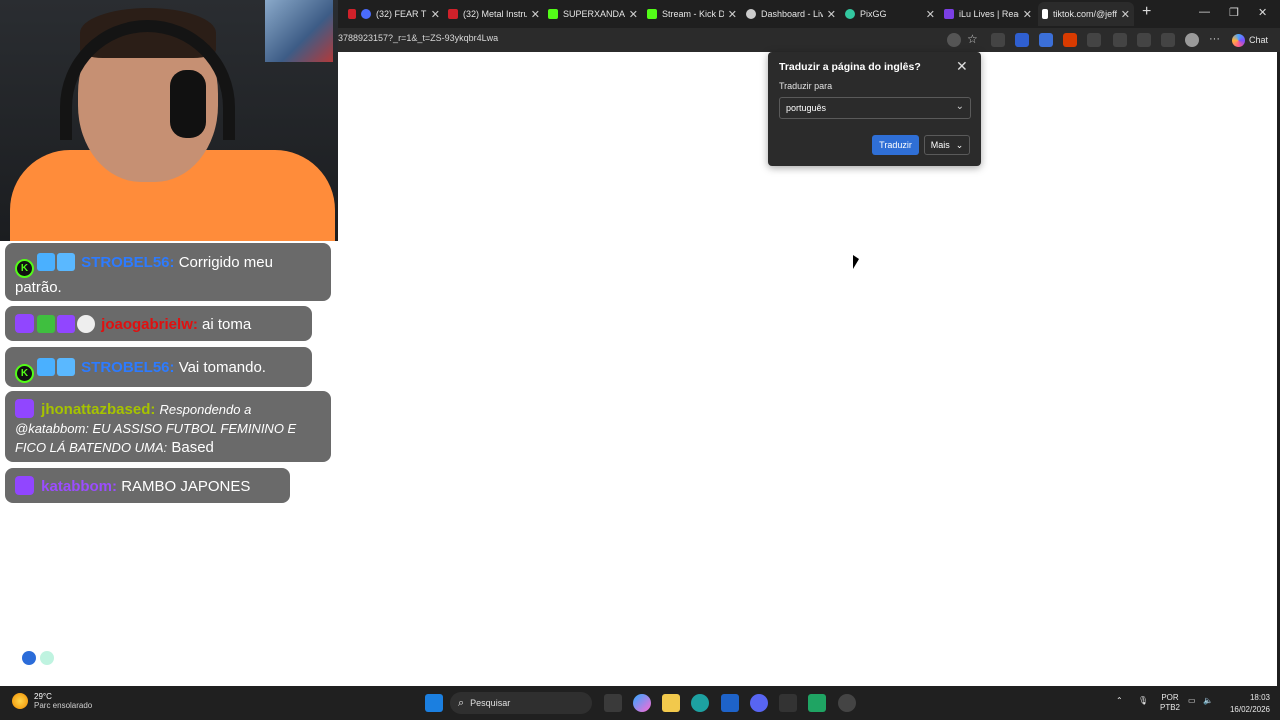  I want to click on tab-title: iLu Lives | React, so click(989, 14).